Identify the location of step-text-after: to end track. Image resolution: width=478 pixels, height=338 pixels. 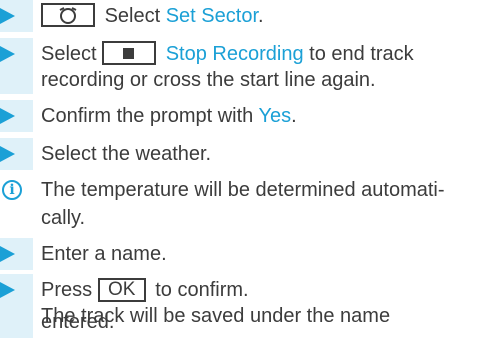
(361, 54).